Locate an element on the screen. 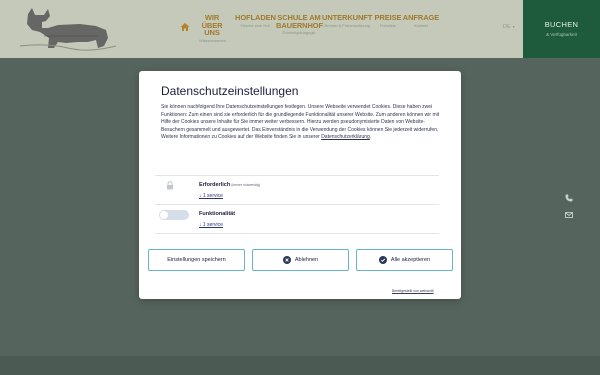  nav-subtitle: Wissenswertes is located at coordinates (212, 40).